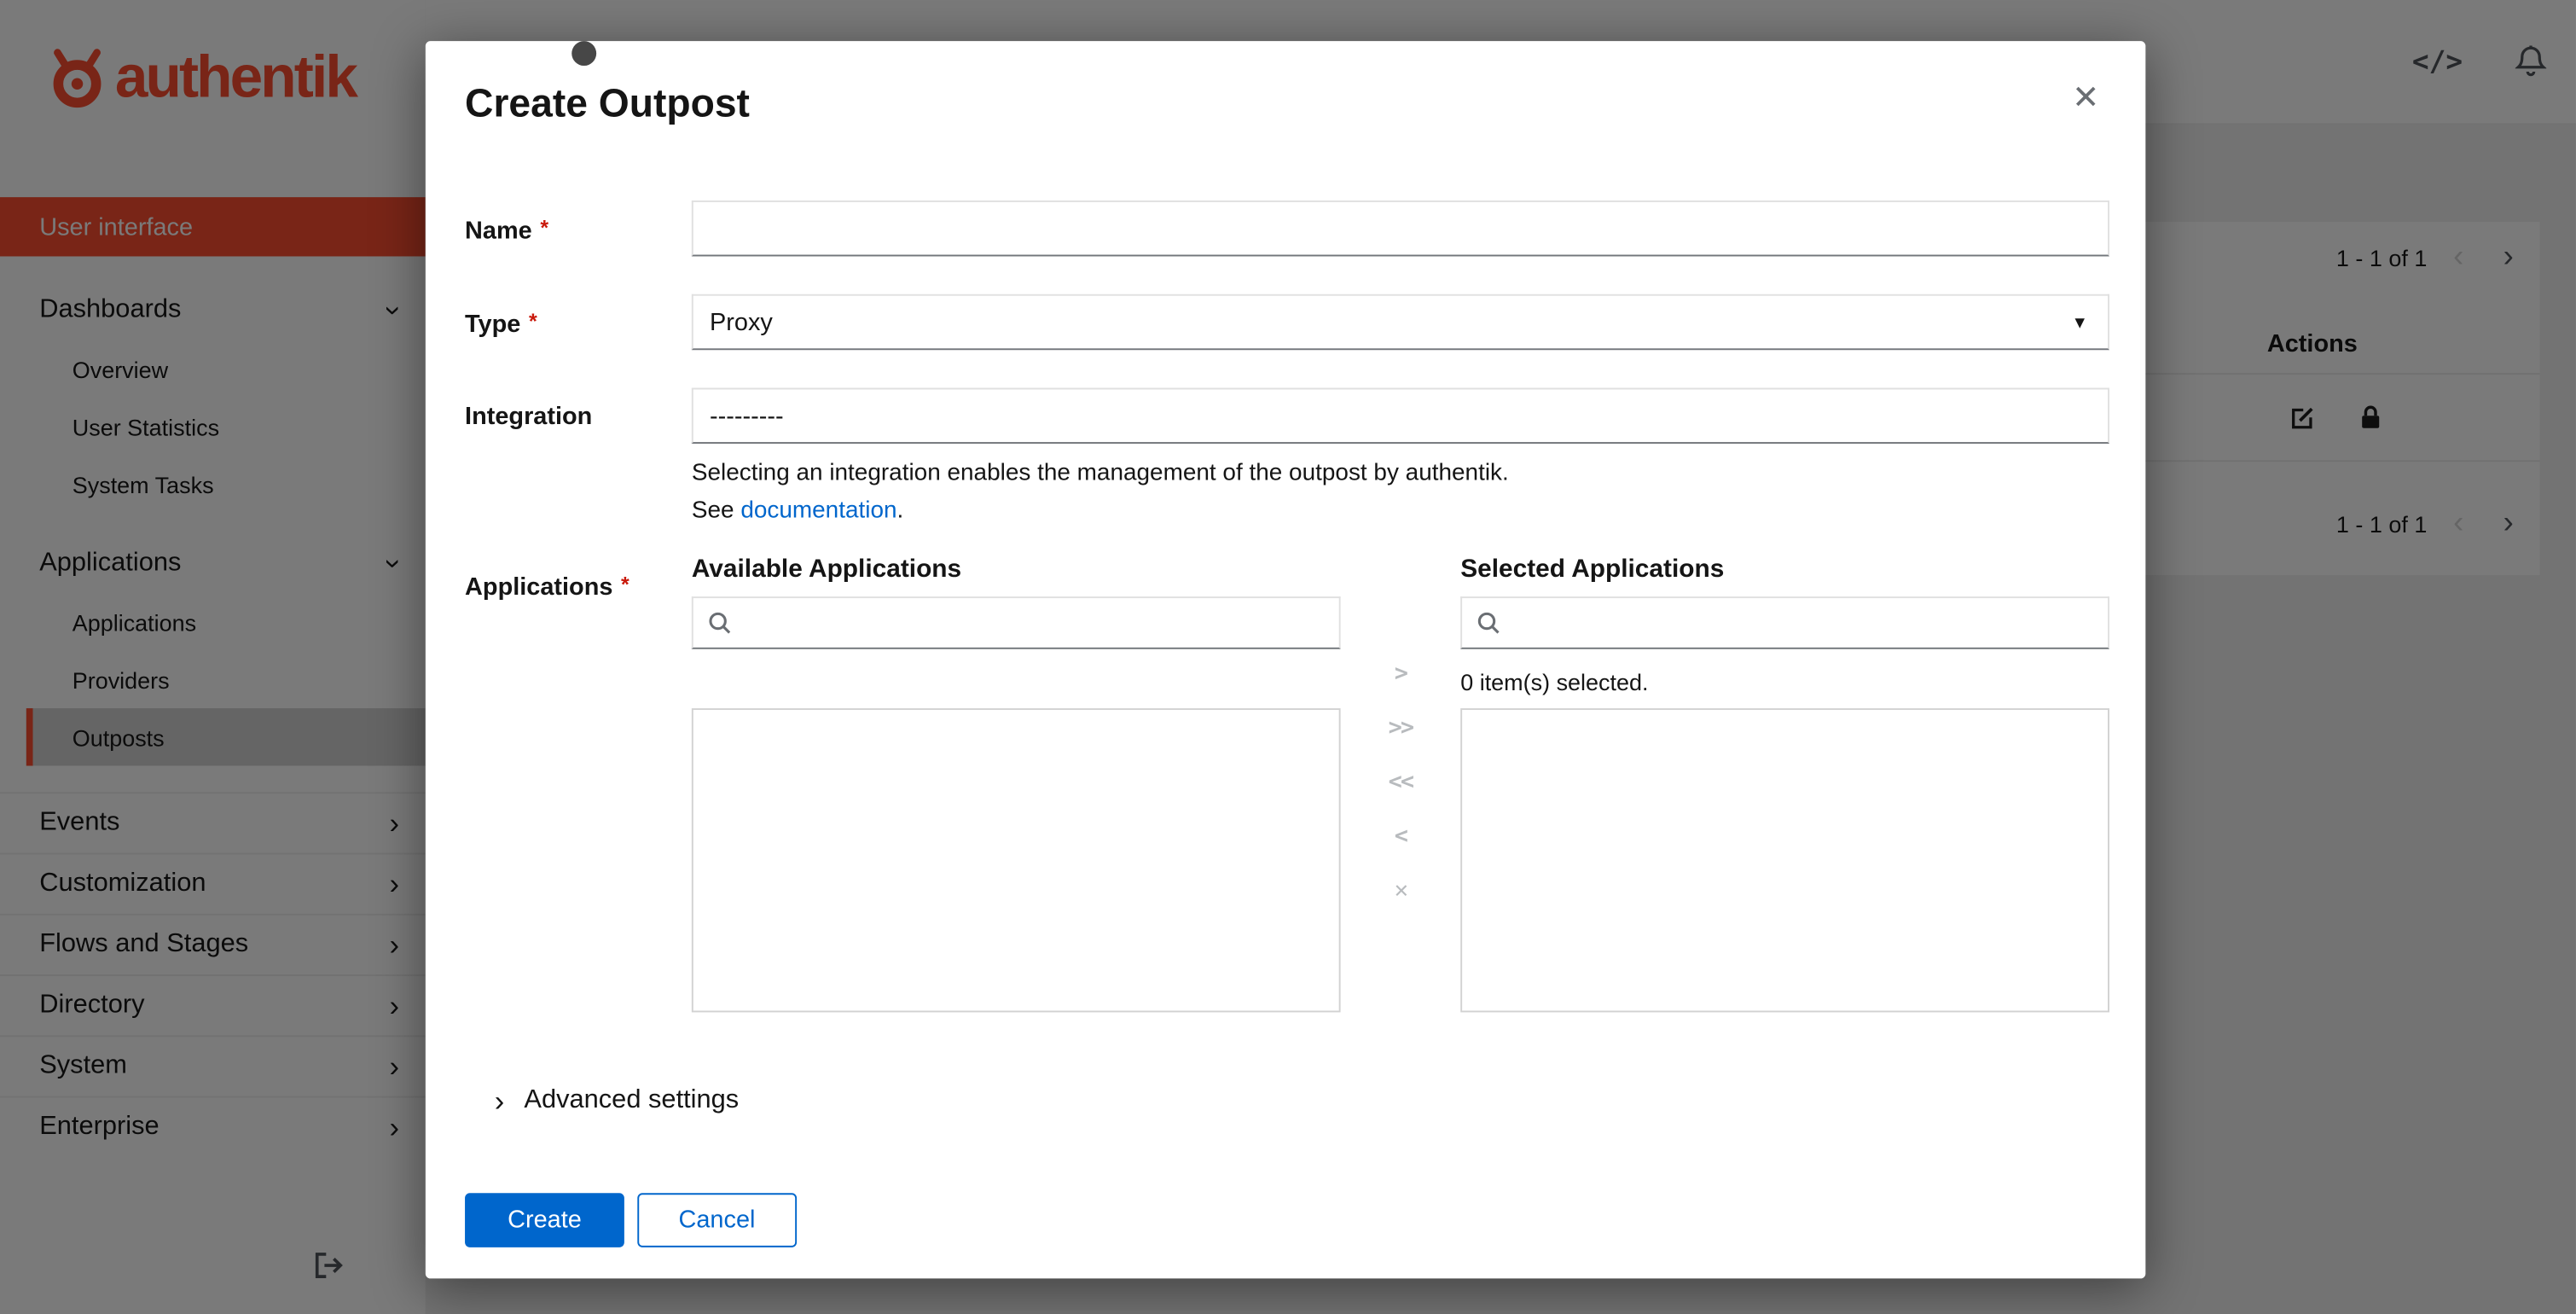 This screenshot has width=2576, height=1314. What do you see at coordinates (2080, 322) in the screenshot?
I see `caret-down-icon: ▾` at bounding box center [2080, 322].